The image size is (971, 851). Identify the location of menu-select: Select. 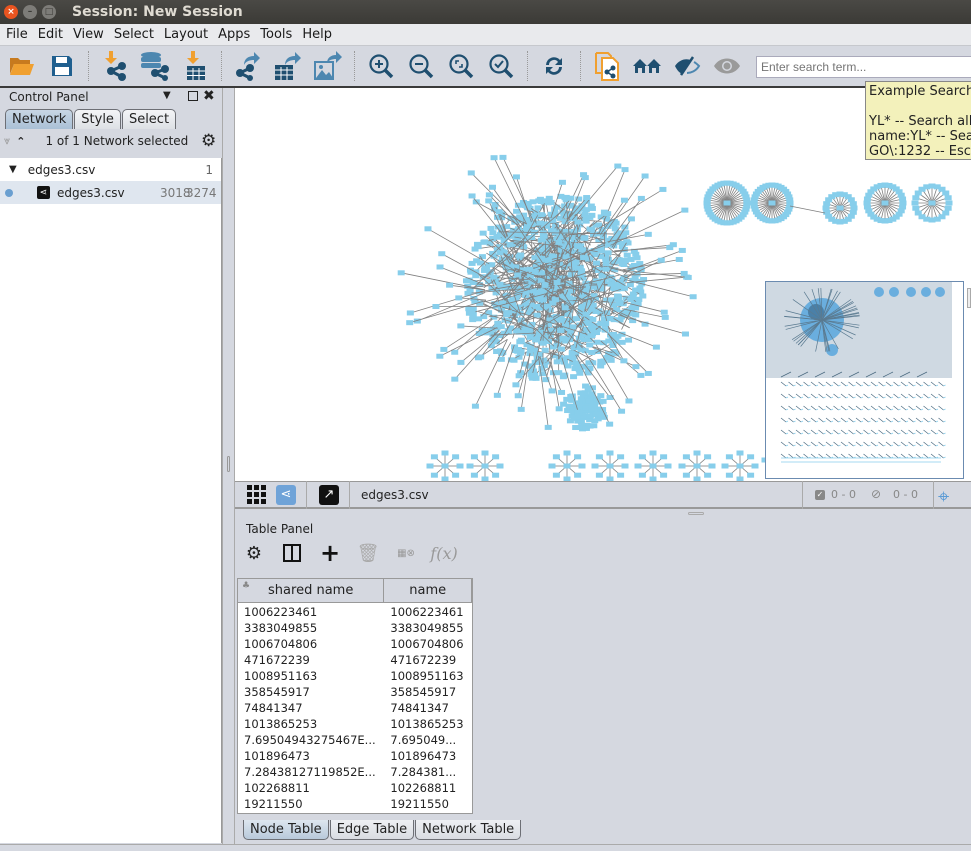
(134, 34).